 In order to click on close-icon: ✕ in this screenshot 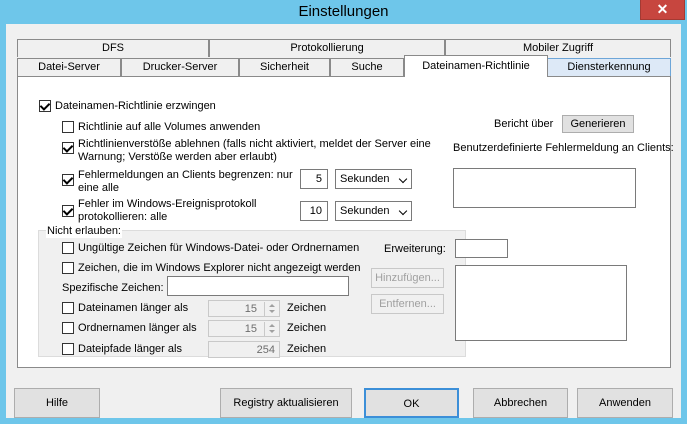, I will do `click(662, 9)`.